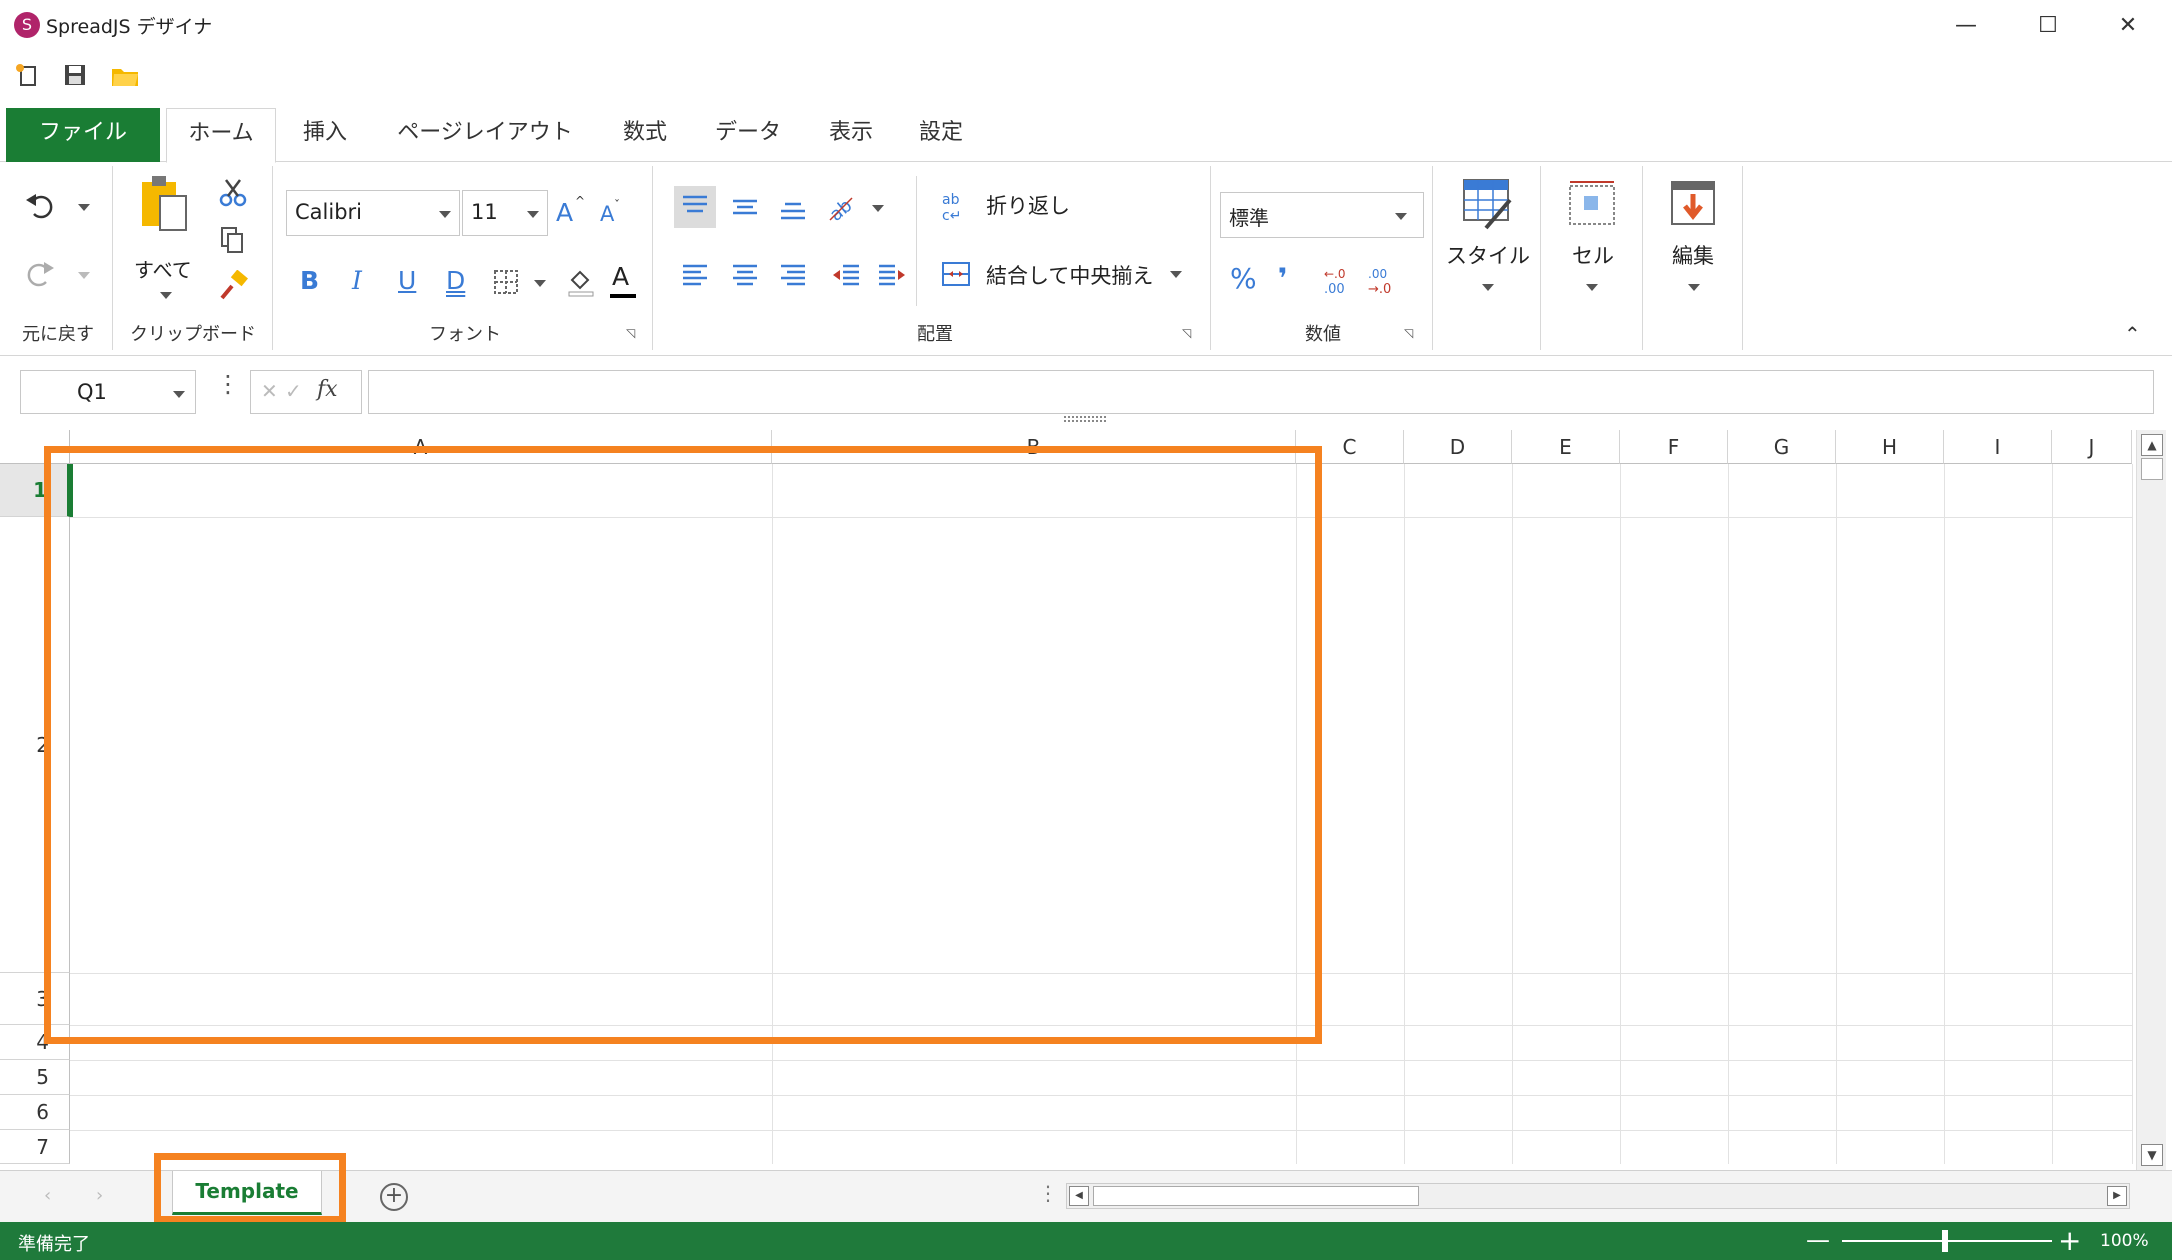  What do you see at coordinates (956, 276) in the screenshot?
I see `merge-center-icon` at bounding box center [956, 276].